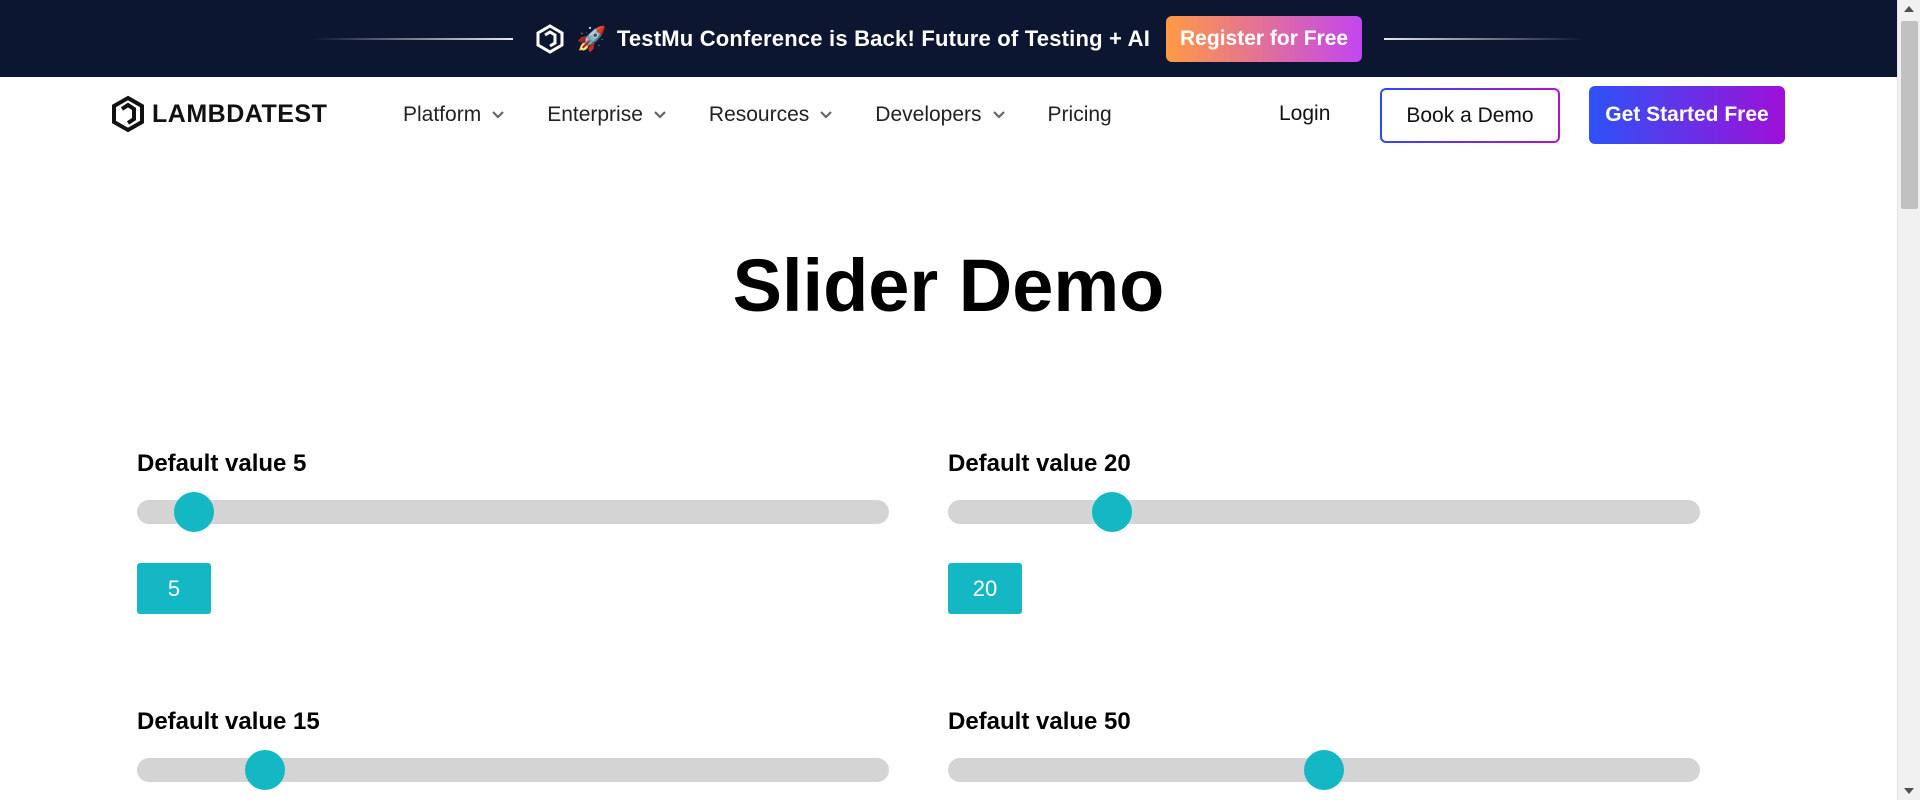 The height and width of the screenshot is (800, 1920). What do you see at coordinates (948, 285) in the screenshot?
I see `page-title: Slider Demo` at bounding box center [948, 285].